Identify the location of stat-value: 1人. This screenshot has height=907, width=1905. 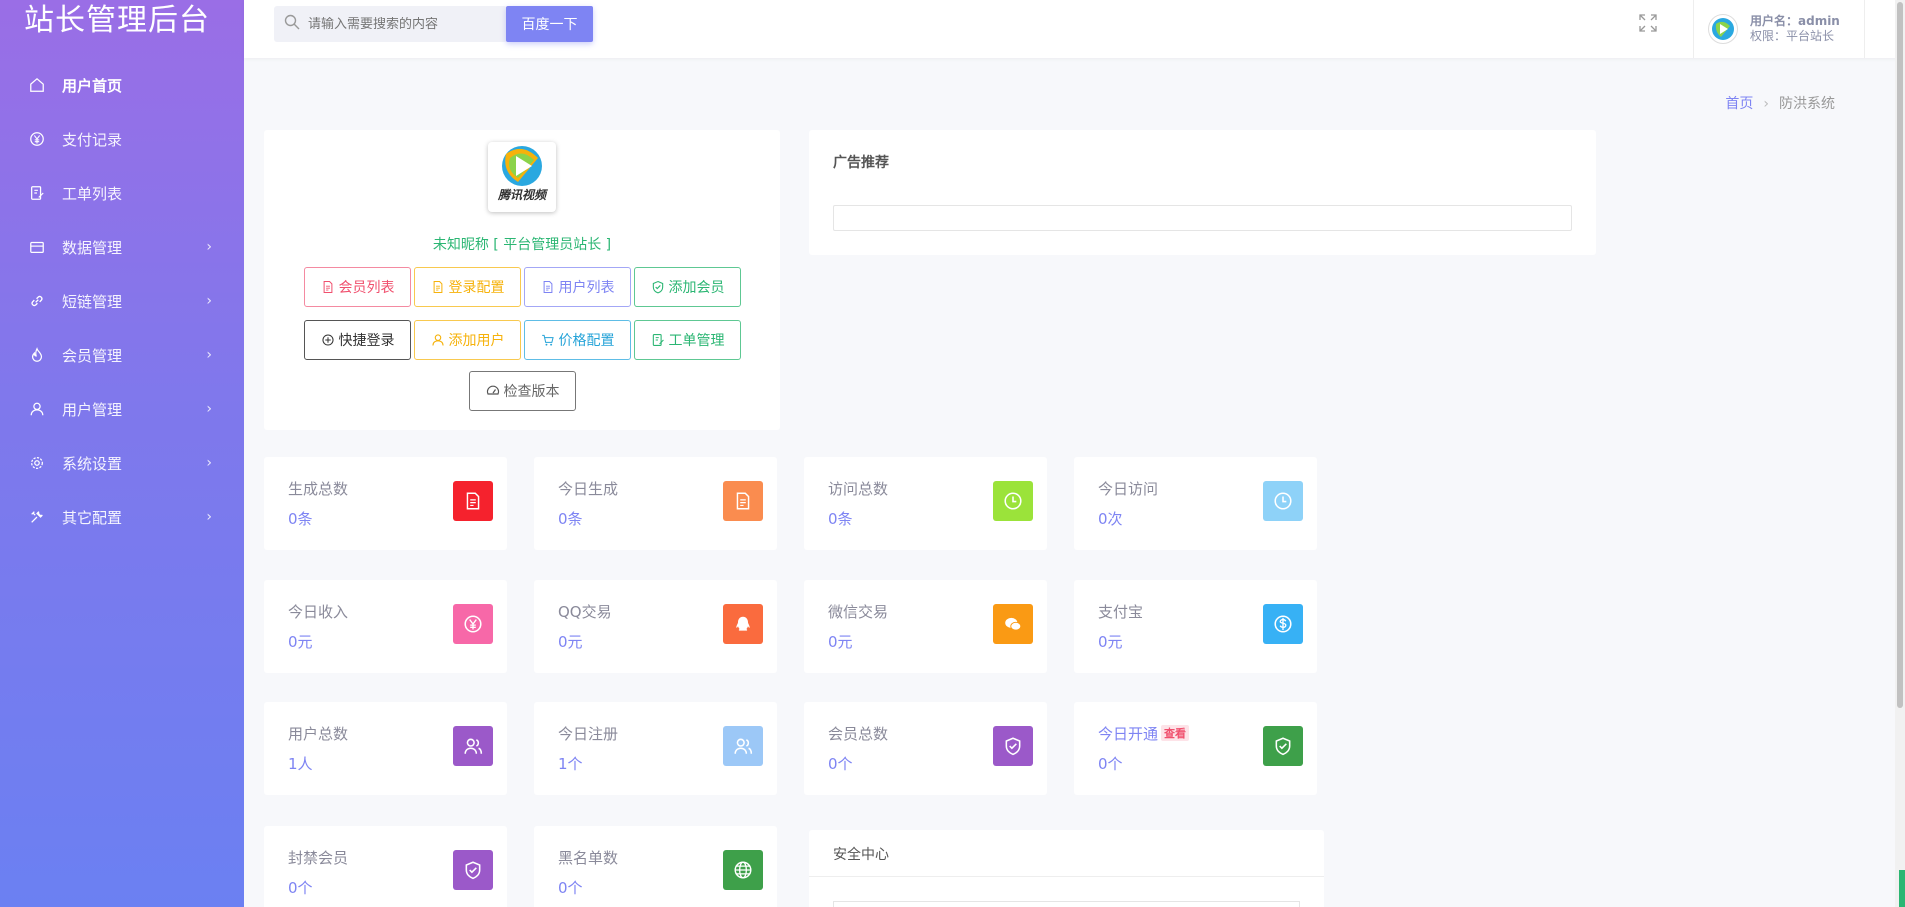
(300, 764).